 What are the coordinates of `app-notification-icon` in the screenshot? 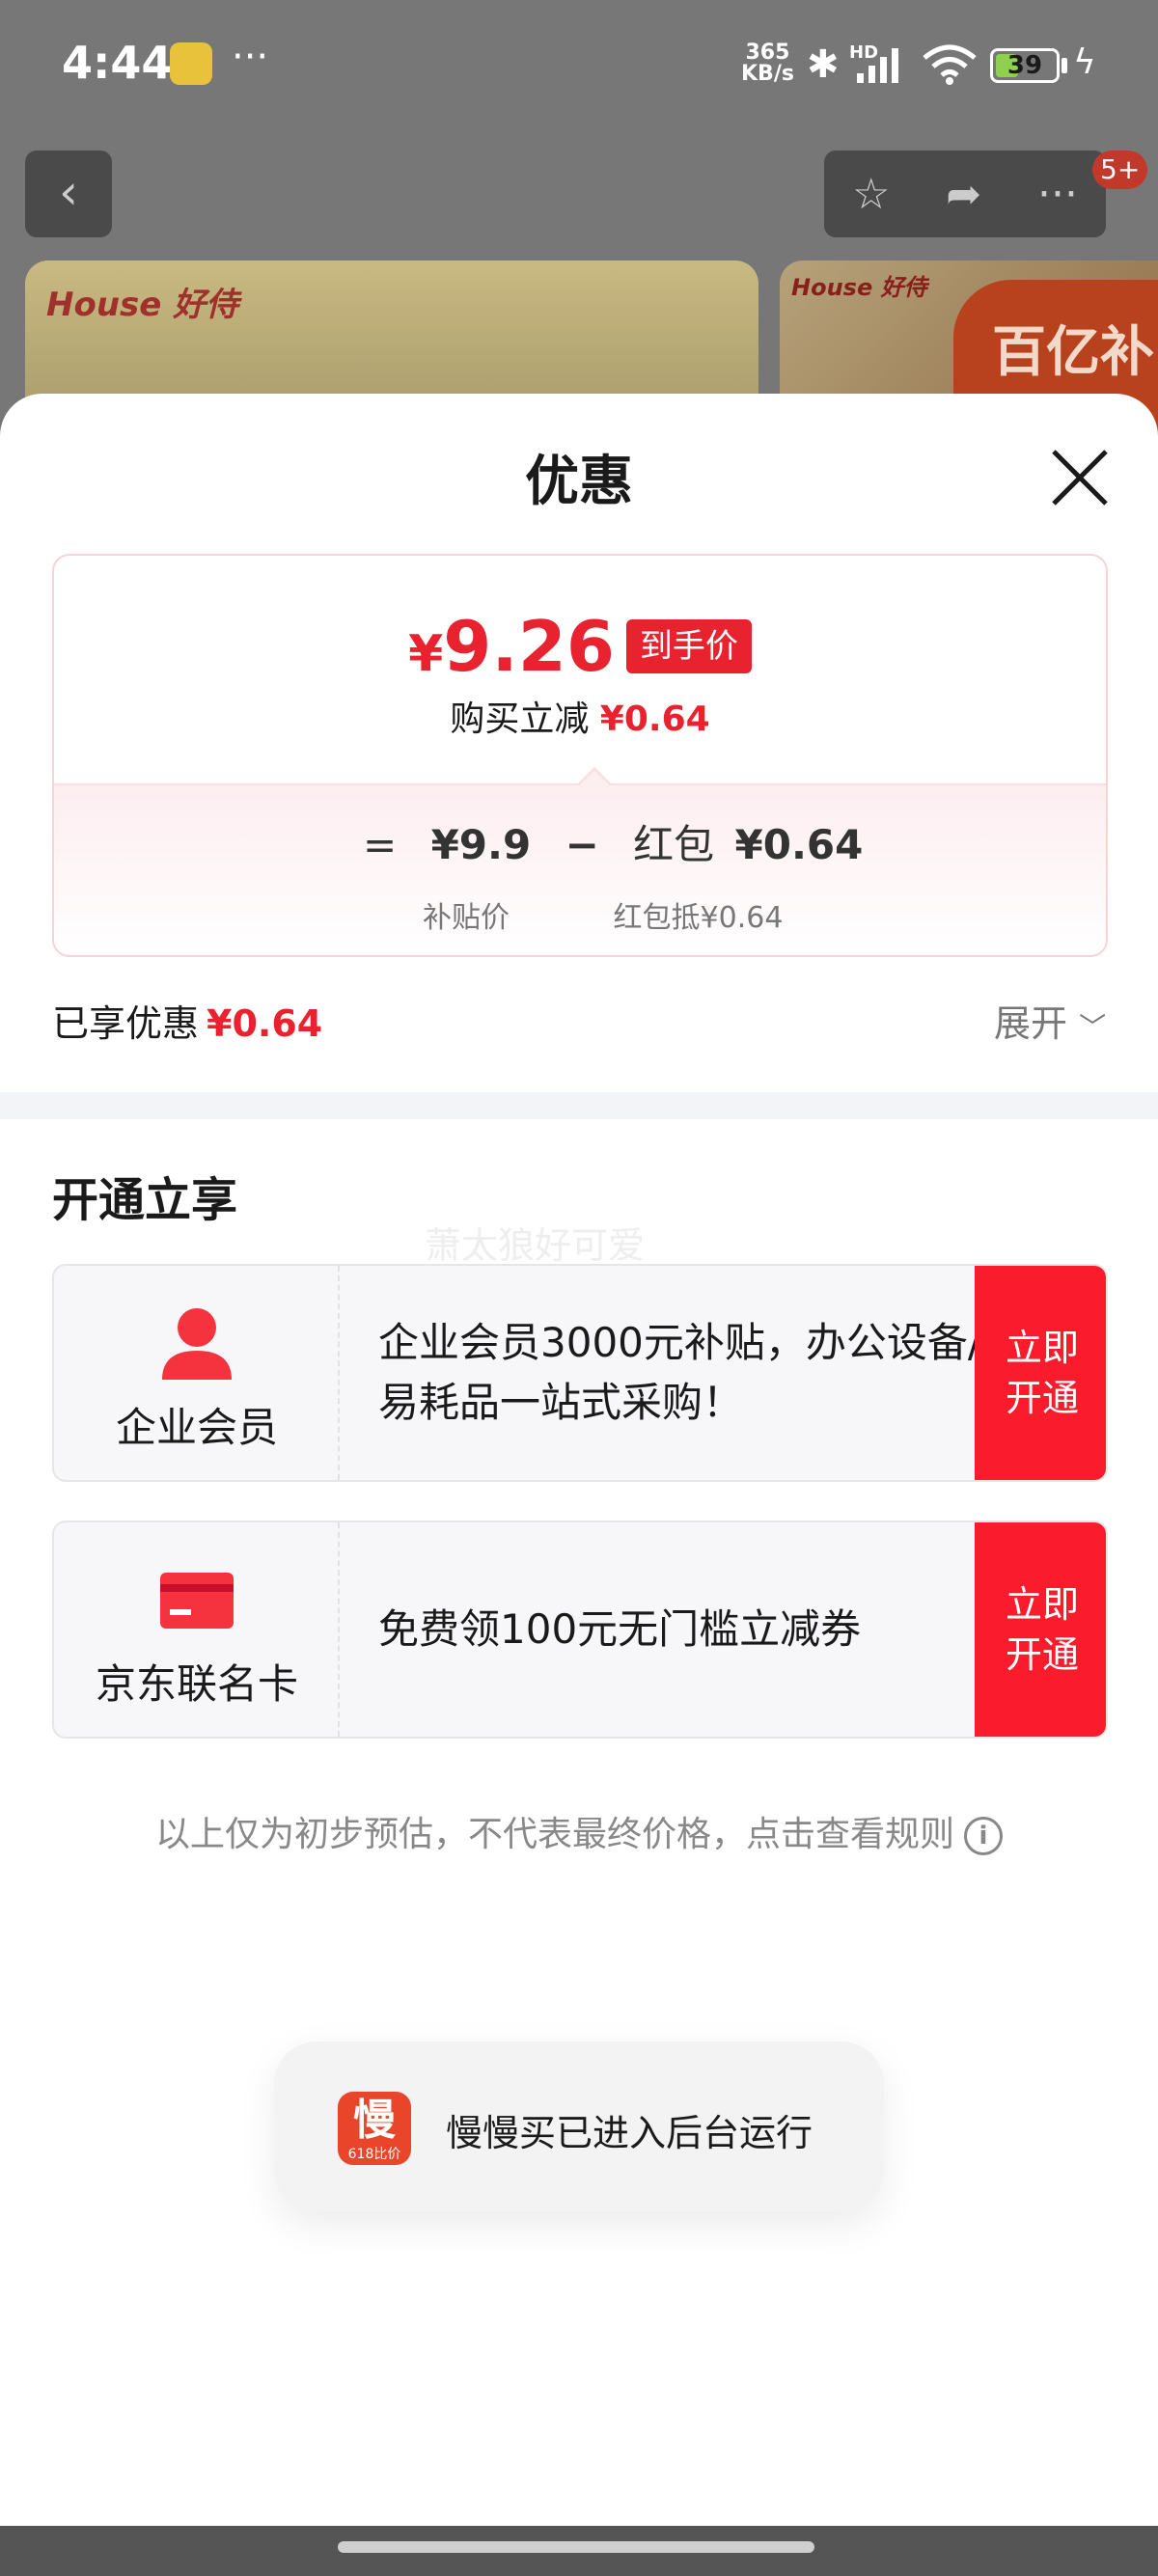 It's located at (191, 64).